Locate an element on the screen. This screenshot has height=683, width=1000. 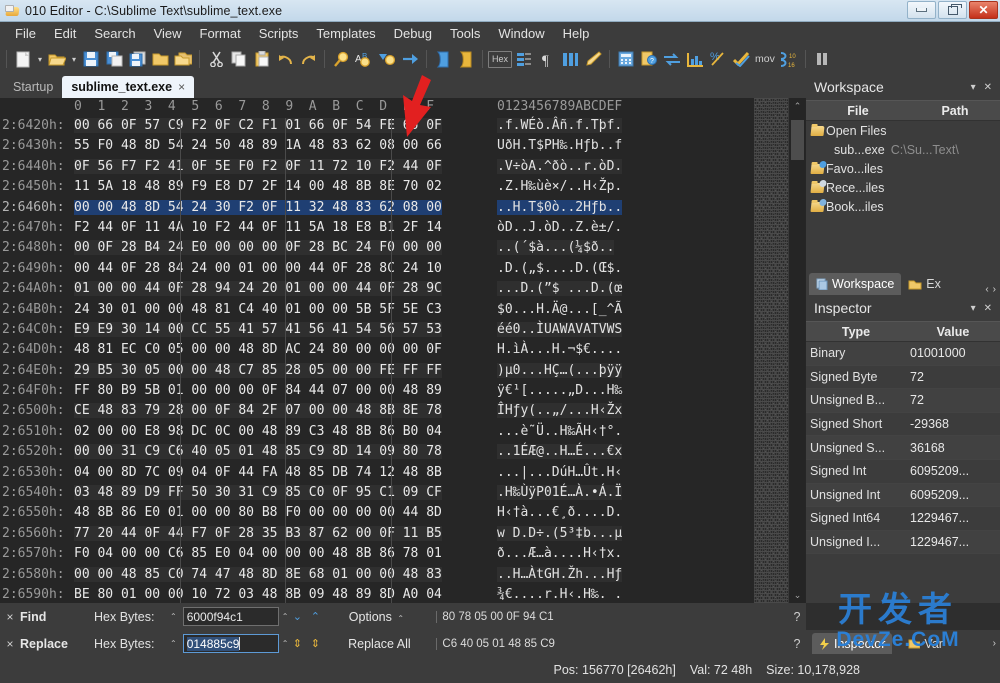
pause-icon is located at coordinates (822, 59).